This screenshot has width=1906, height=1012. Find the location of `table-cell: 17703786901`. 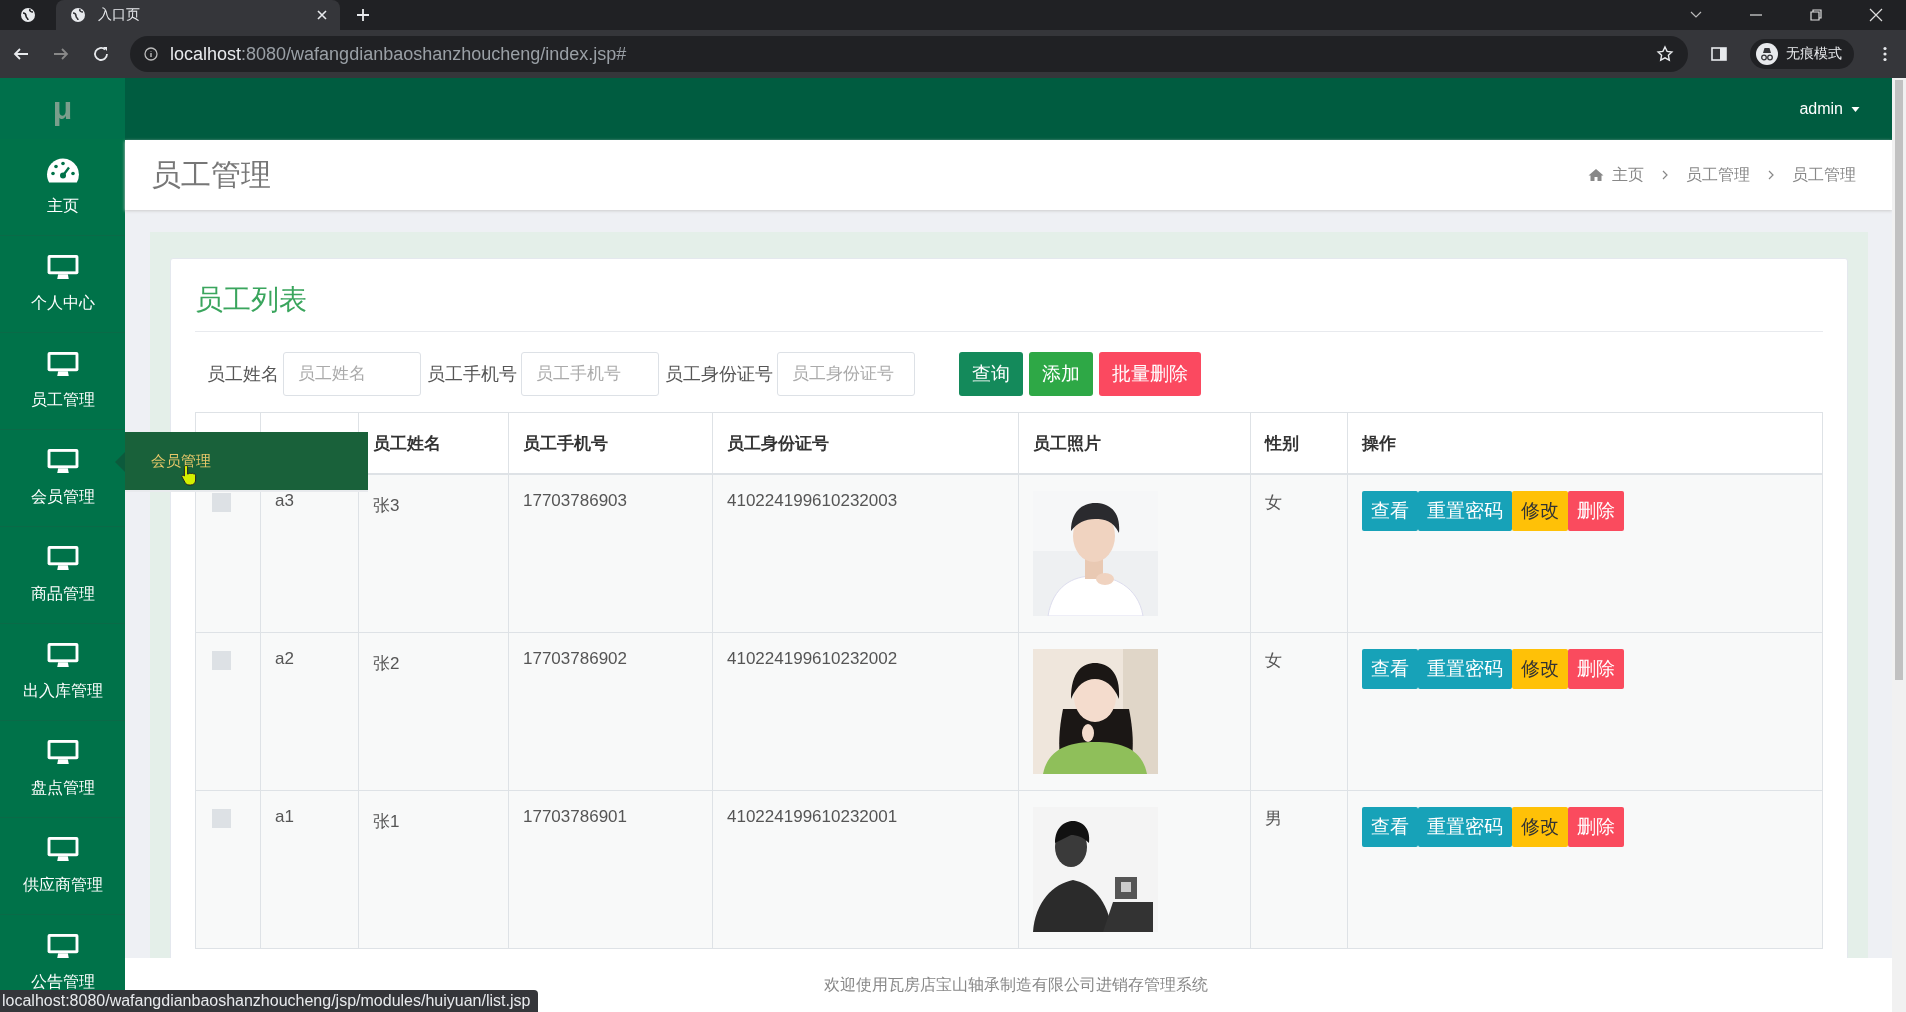

table-cell: 17703786901 is located at coordinates (575, 816).